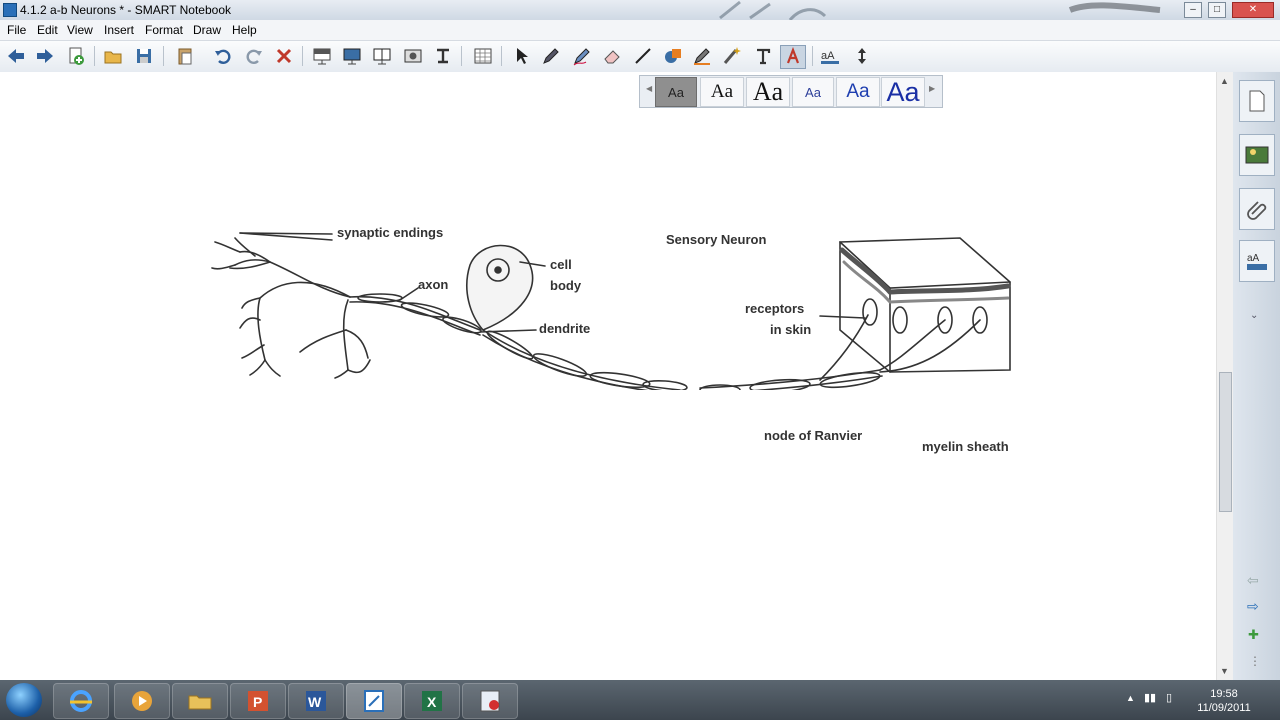 Image resolution: width=1280 pixels, height=720 pixels. I want to click on diagram-title: Sensory Neuron, so click(716, 239).